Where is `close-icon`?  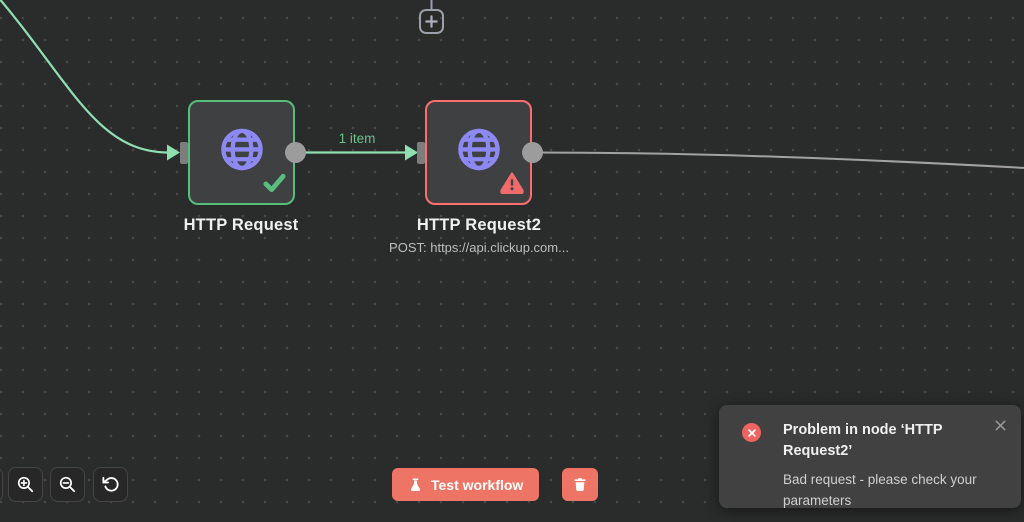 close-icon is located at coordinates (1000, 425).